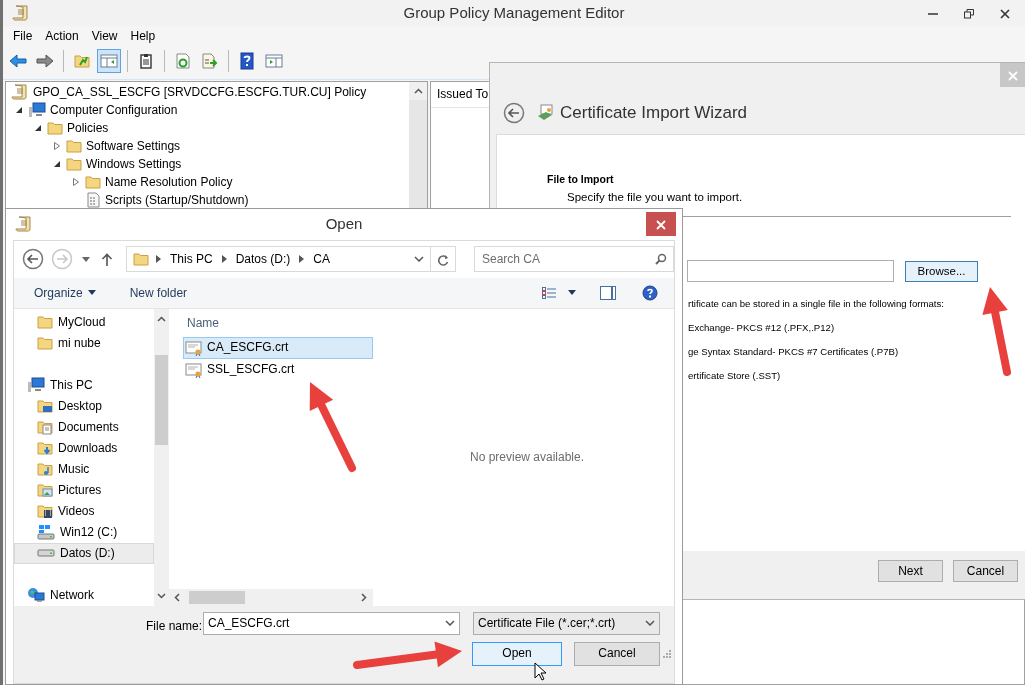  What do you see at coordinates (105, 36) in the screenshot?
I see `menu-item: View` at bounding box center [105, 36].